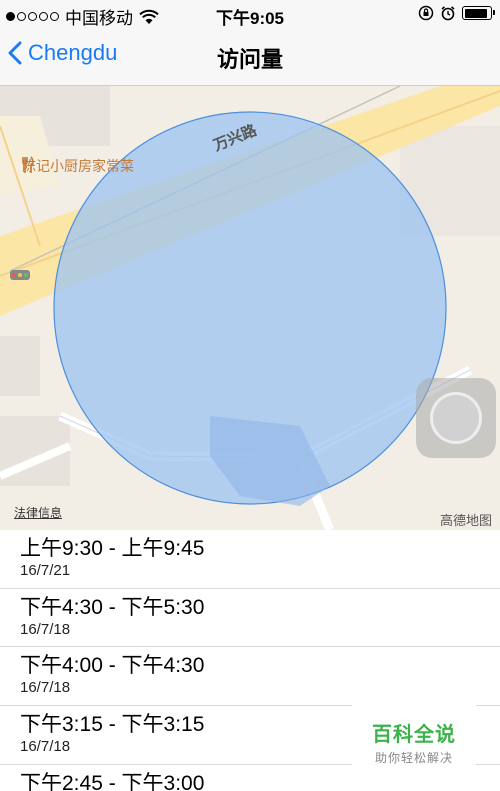 Image resolution: width=500 pixels, height=791 pixels. What do you see at coordinates (38, 512) in the screenshot?
I see `legal-info-link: 法律信息` at bounding box center [38, 512].